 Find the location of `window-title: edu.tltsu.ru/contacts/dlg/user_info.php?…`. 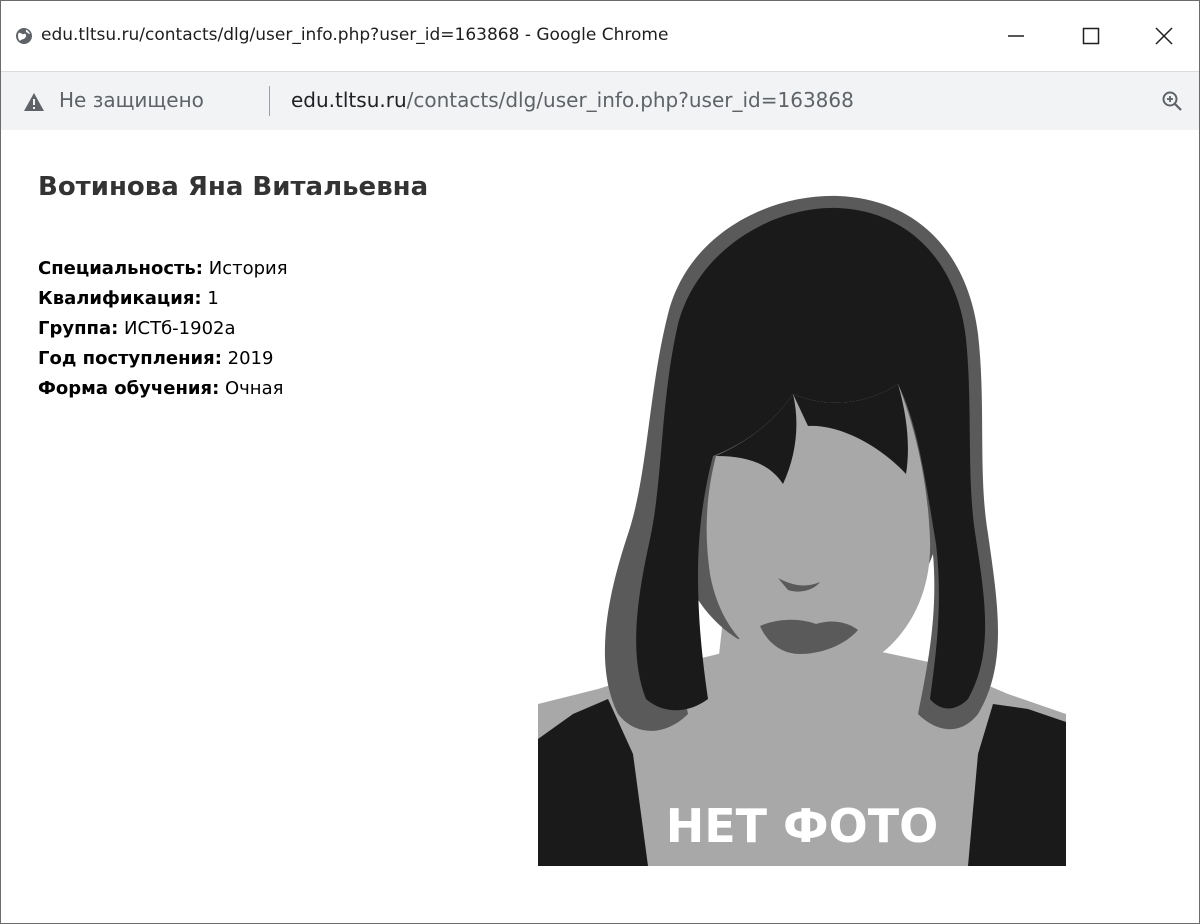

window-title: edu.tltsu.ru/contacts/dlg/user_info.php?… is located at coordinates (355, 35).